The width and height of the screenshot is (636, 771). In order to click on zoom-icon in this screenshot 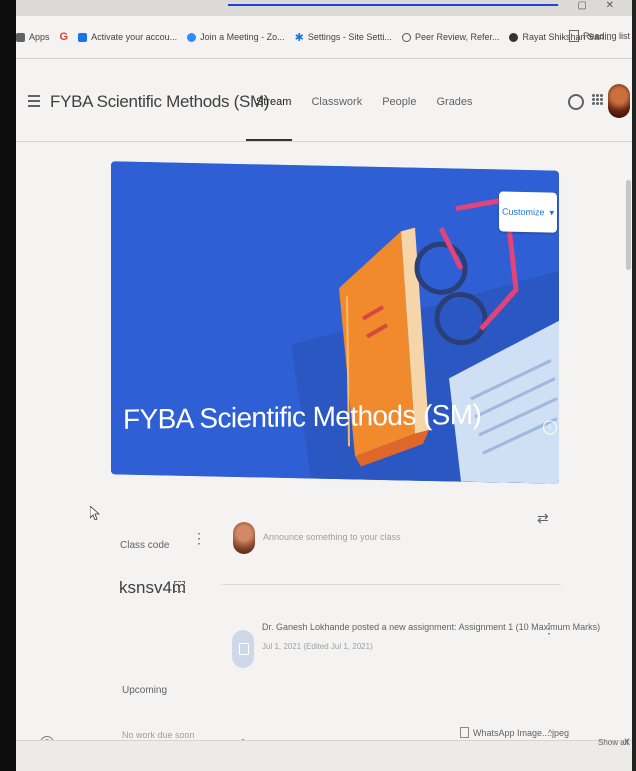, I will do `click(192, 37)`.